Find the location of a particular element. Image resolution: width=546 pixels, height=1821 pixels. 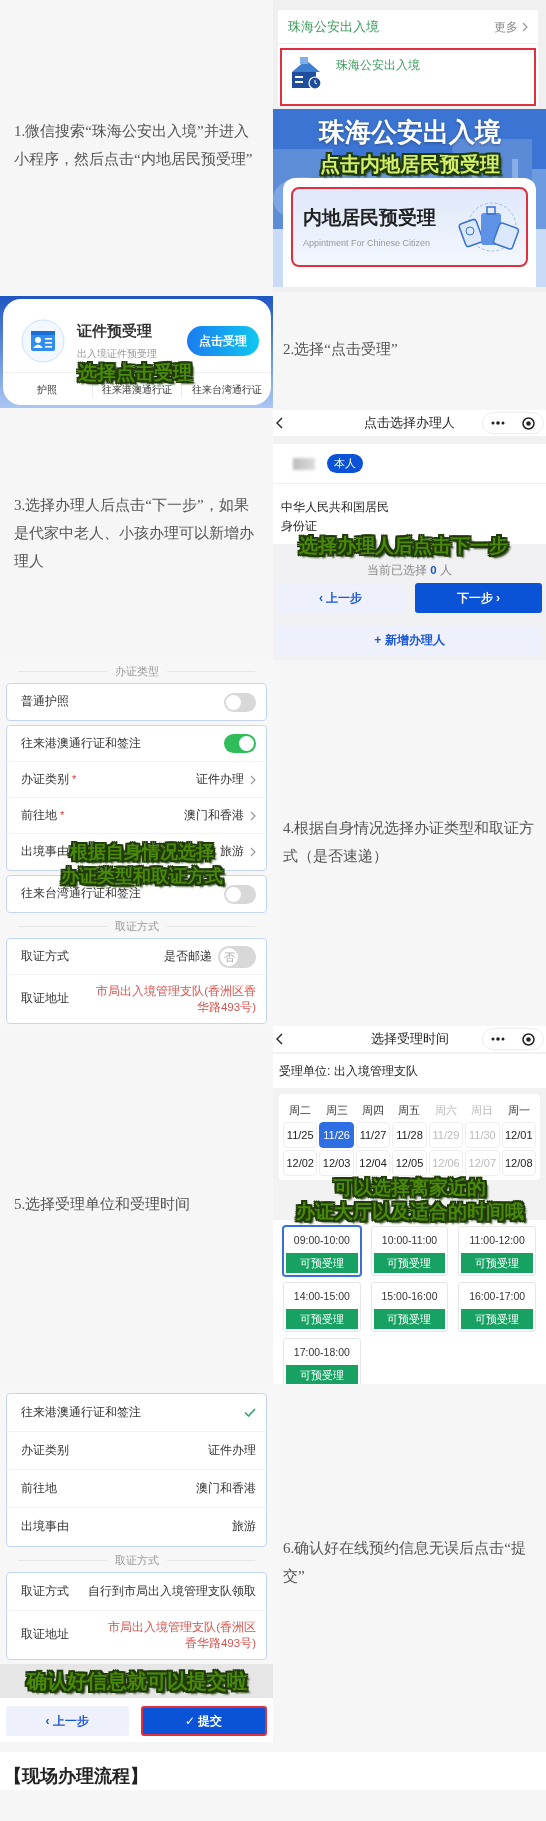

time-slot: 09:00-10:00 可预受理 is located at coordinates (322, 1250).